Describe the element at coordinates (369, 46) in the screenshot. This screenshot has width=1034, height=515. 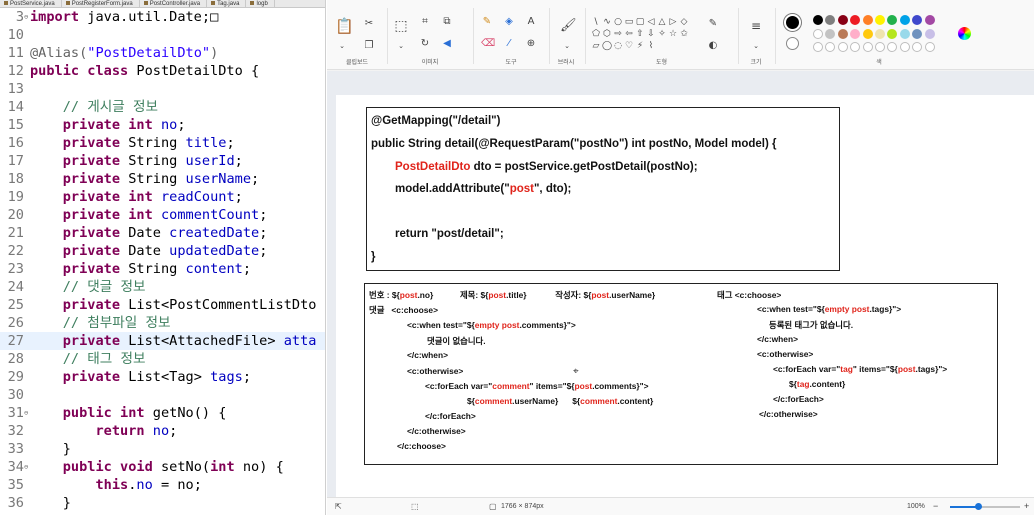
I see `copy-icon: ❐` at that location.